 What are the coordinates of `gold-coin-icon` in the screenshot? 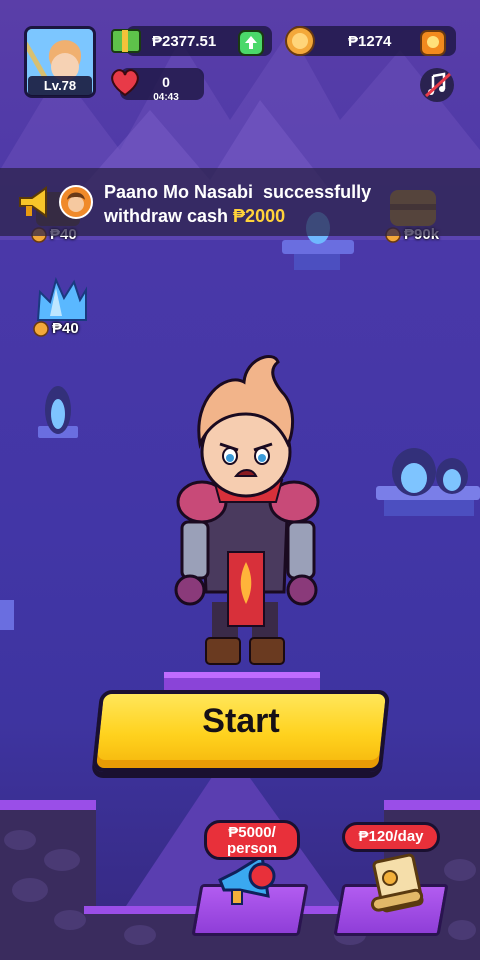 It's located at (300, 41).